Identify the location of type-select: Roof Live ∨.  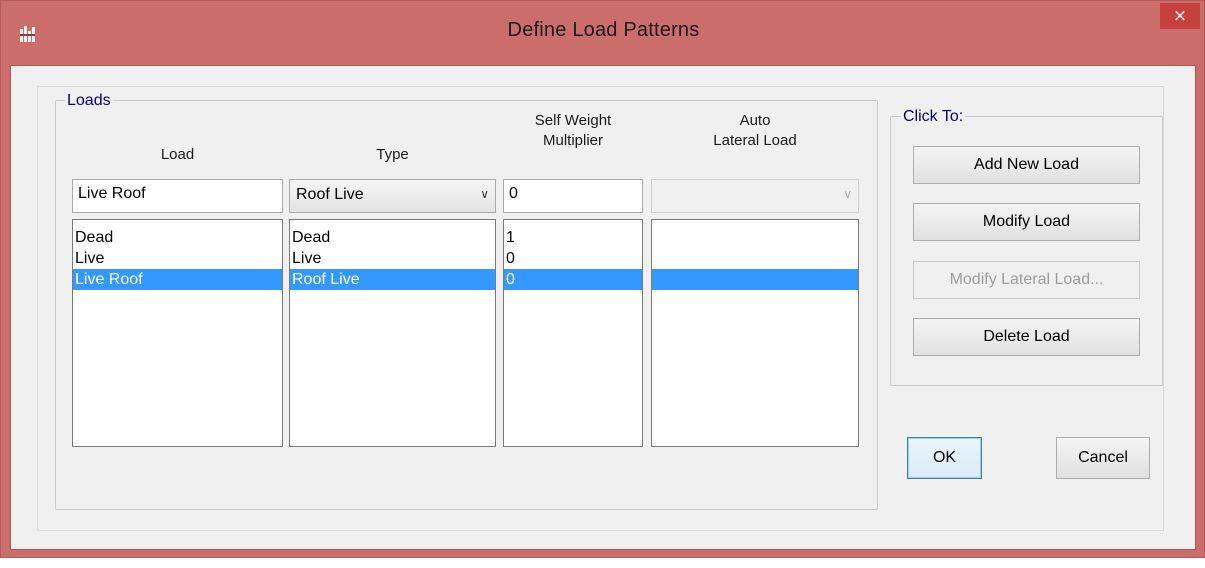
(392, 196).